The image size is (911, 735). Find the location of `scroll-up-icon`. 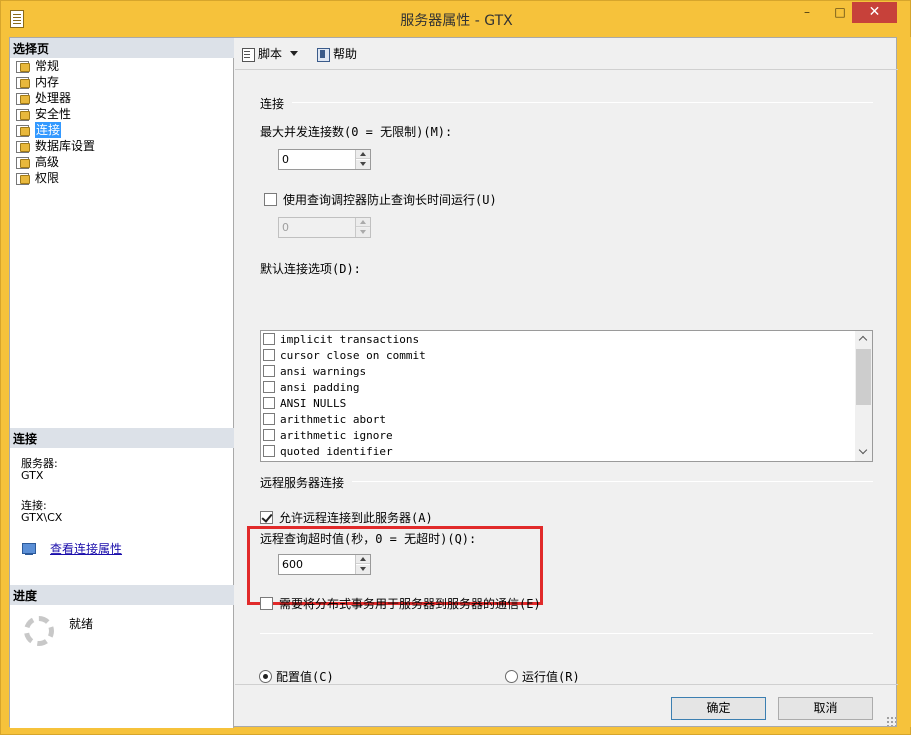

scroll-up-icon is located at coordinates (863, 339).